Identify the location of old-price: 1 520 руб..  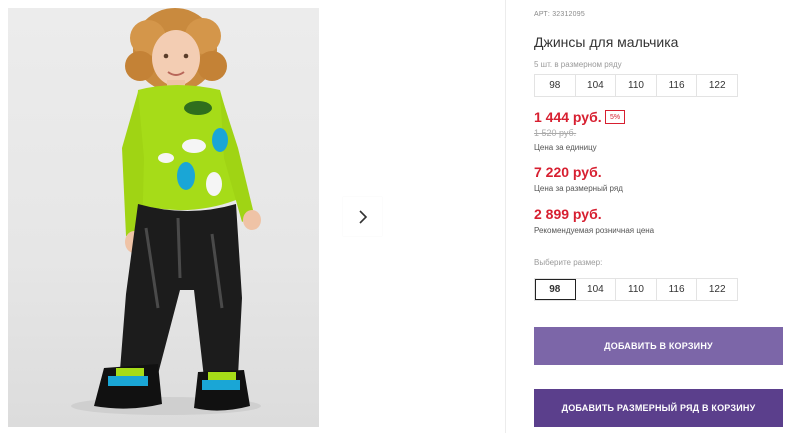
(555, 133).